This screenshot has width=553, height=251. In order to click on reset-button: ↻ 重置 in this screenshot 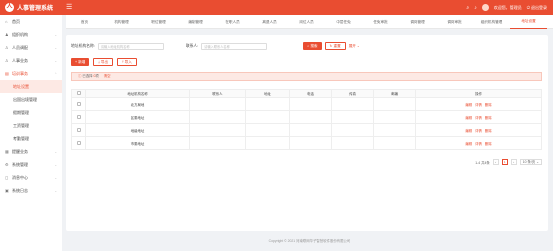, I will do `click(335, 46)`.